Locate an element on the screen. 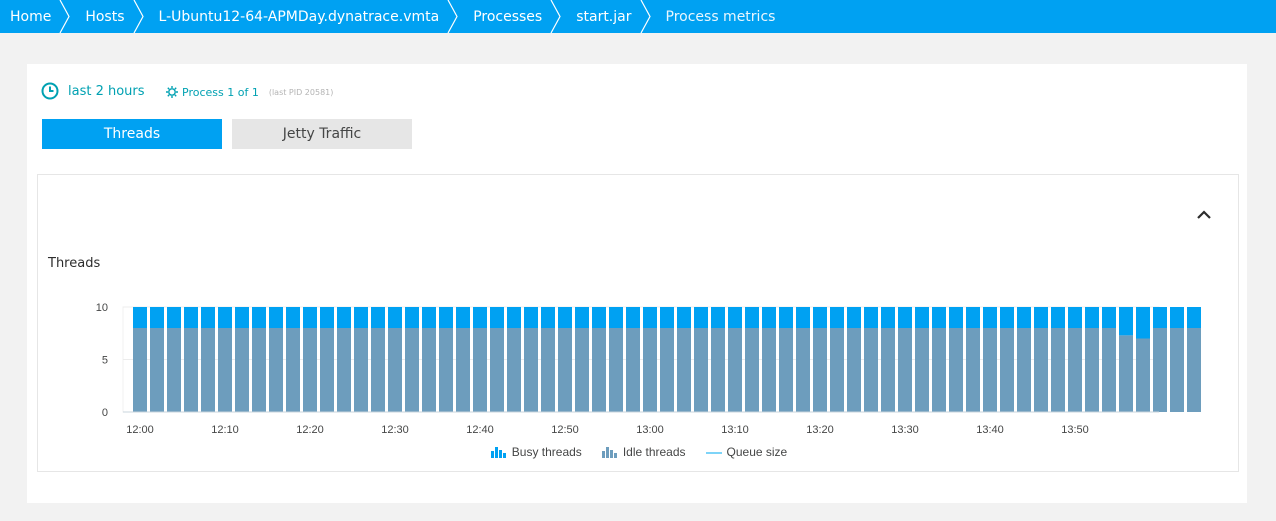  x-tick-label: 13:40 is located at coordinates (990, 430).